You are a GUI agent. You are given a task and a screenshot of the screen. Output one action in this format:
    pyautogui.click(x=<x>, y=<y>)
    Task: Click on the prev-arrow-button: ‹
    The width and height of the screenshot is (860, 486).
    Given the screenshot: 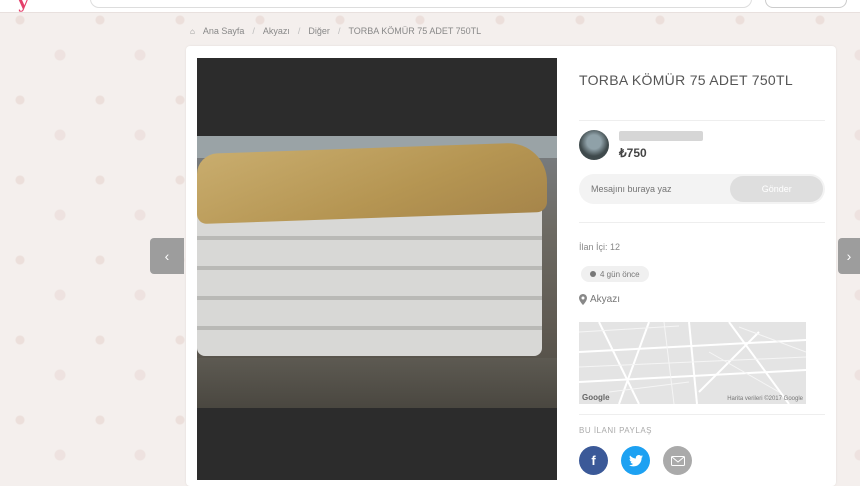 What is the action you would take?
    pyautogui.click(x=167, y=256)
    